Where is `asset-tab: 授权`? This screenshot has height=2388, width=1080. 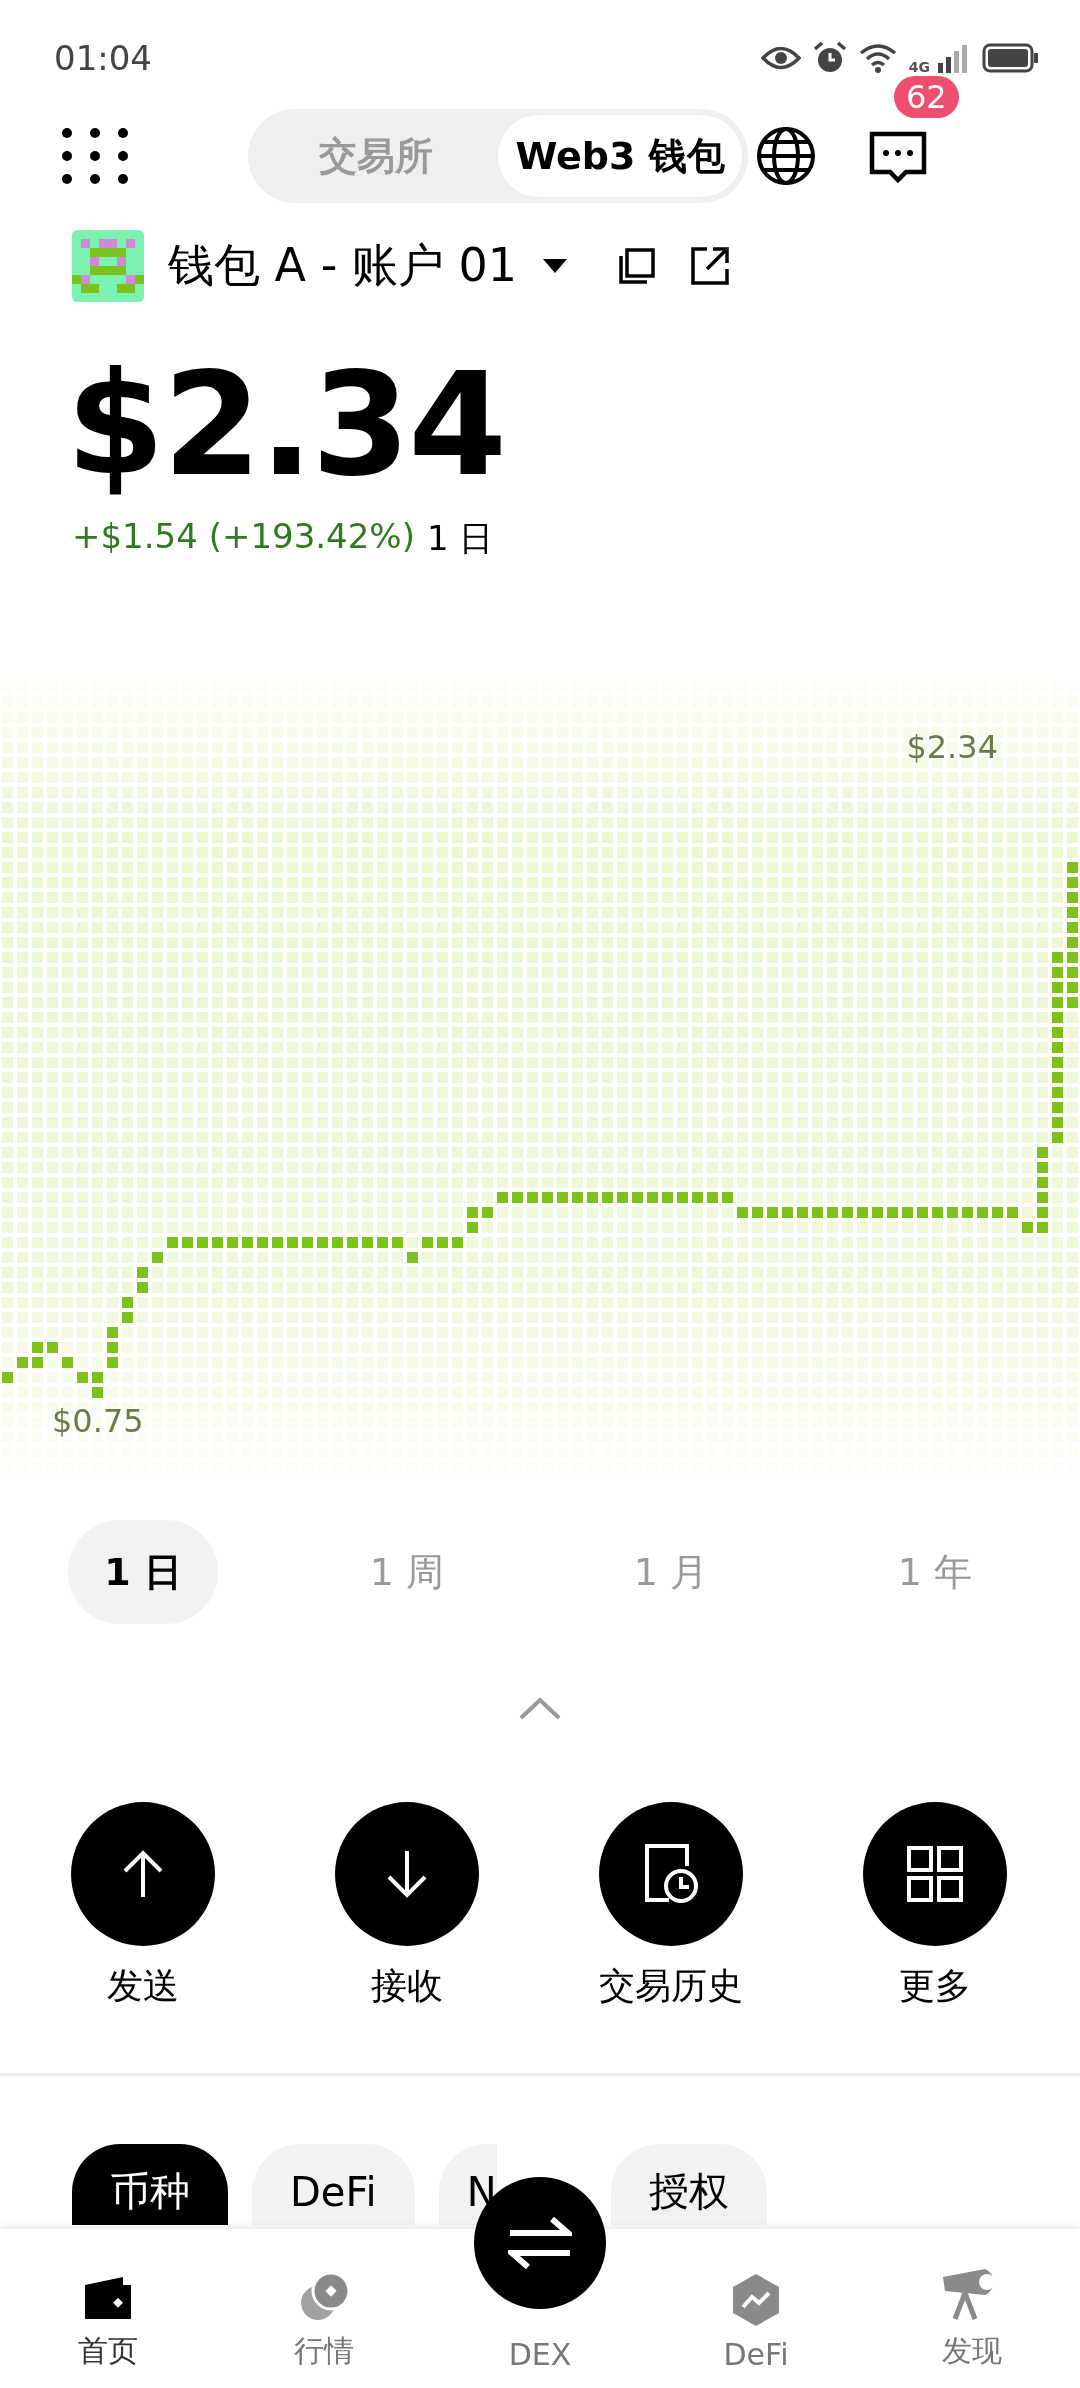 asset-tab: 授权 is located at coordinates (688, 2184).